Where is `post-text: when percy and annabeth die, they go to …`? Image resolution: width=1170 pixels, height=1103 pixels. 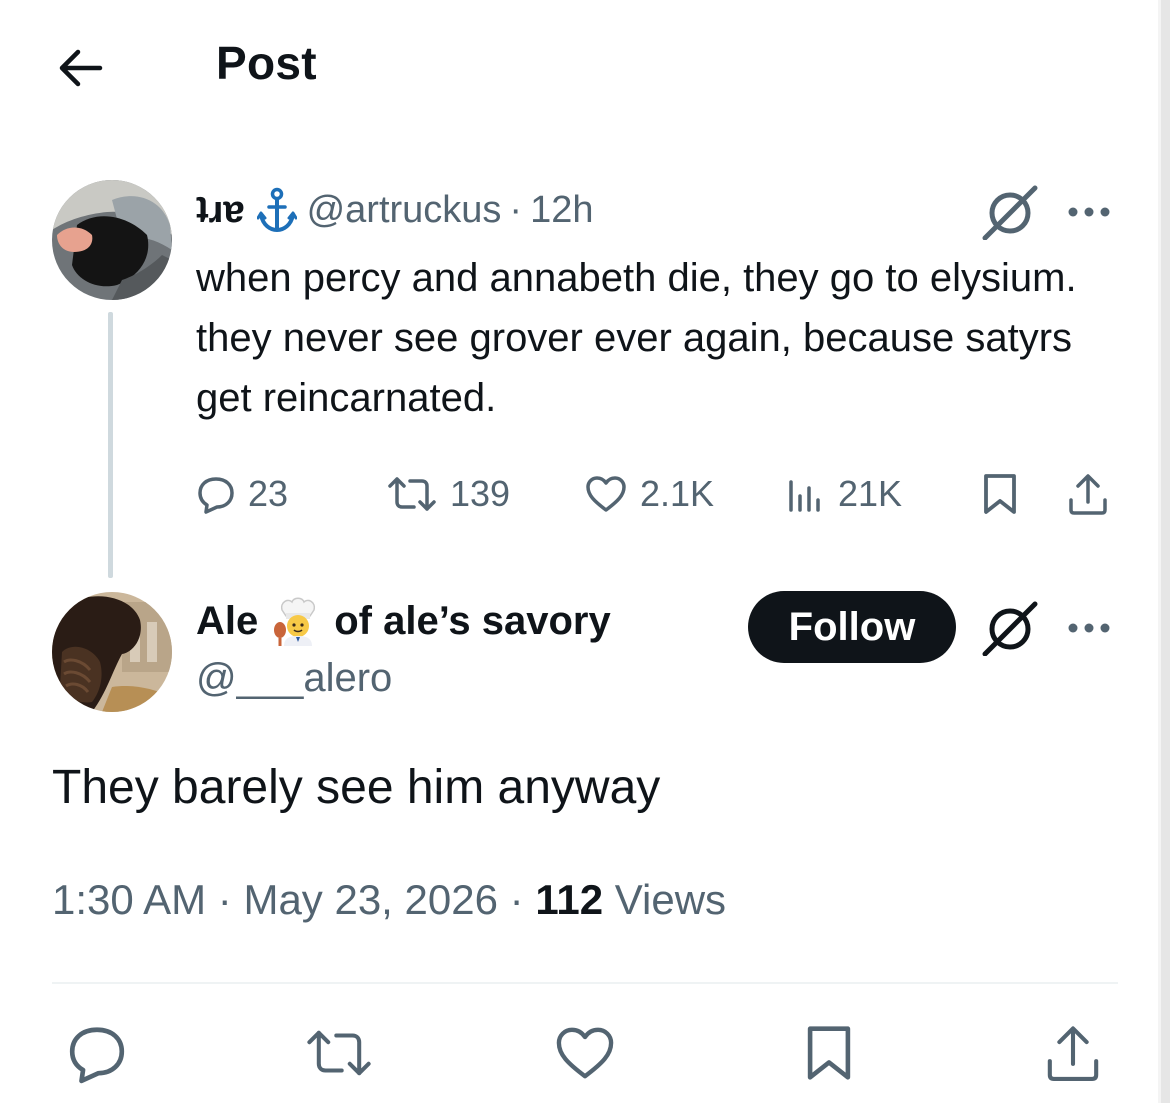
post-text: when percy and annabeth die, they go to … is located at coordinates (636, 338).